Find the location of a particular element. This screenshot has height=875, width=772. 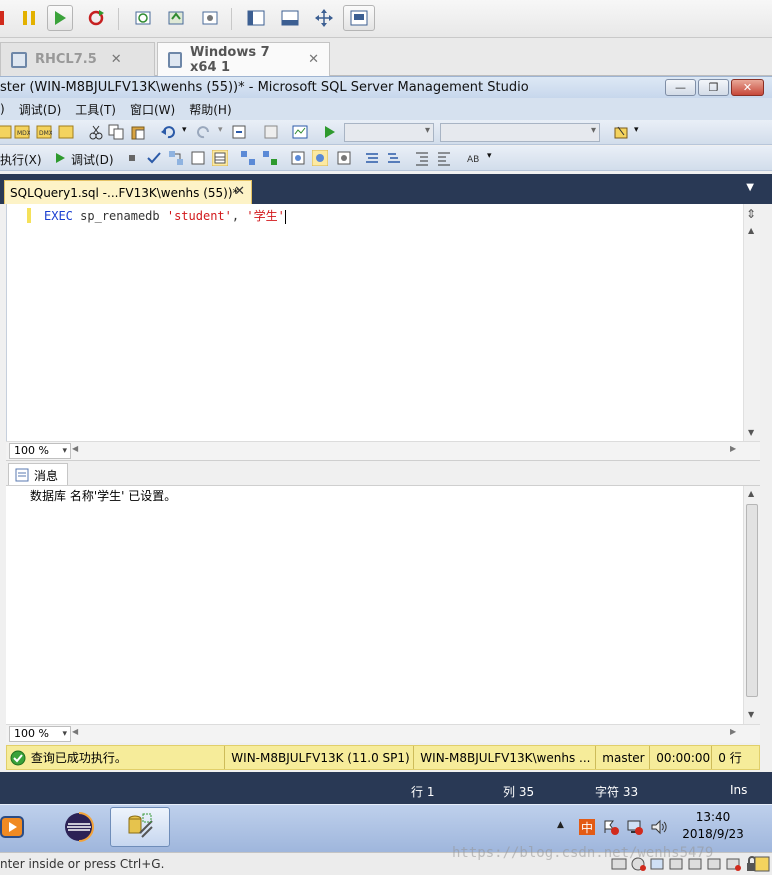

snapshot-manager-icon is located at coordinates (210, 18).